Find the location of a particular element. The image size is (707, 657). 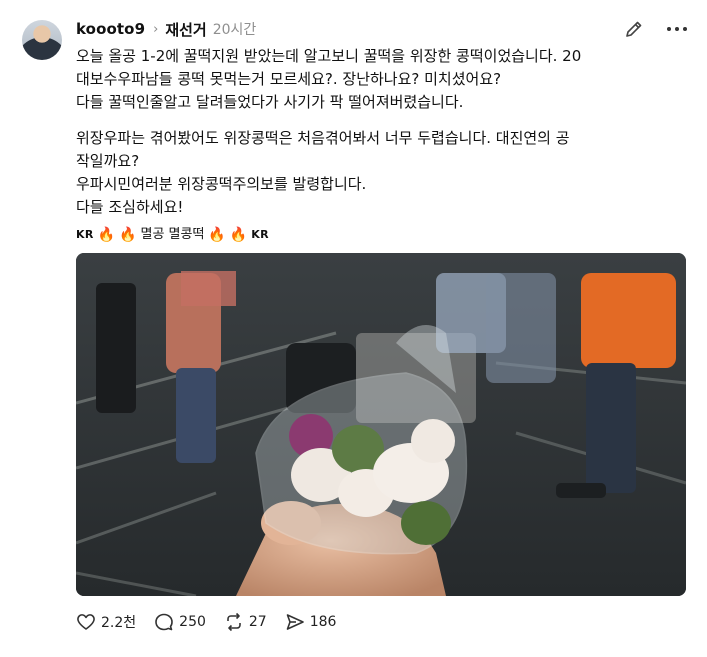

comment-icon is located at coordinates (164, 622).